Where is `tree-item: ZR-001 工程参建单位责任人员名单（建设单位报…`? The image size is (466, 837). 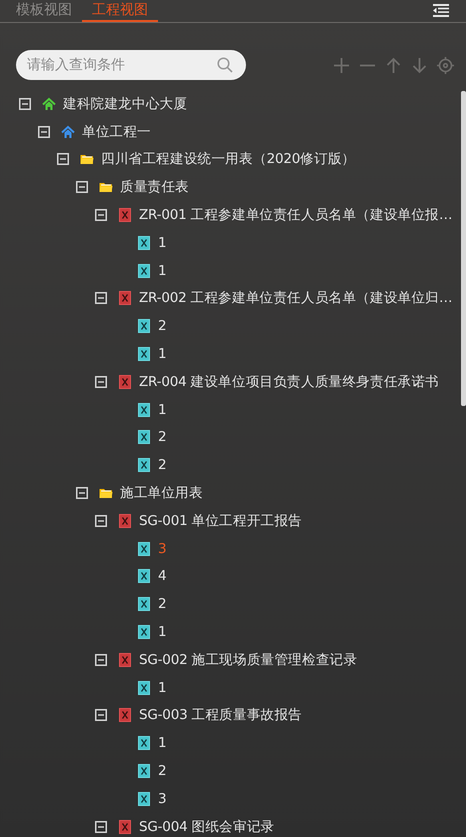 tree-item: ZR-001 工程参建单位责任人员名单（建设单位报… is located at coordinates (295, 215).